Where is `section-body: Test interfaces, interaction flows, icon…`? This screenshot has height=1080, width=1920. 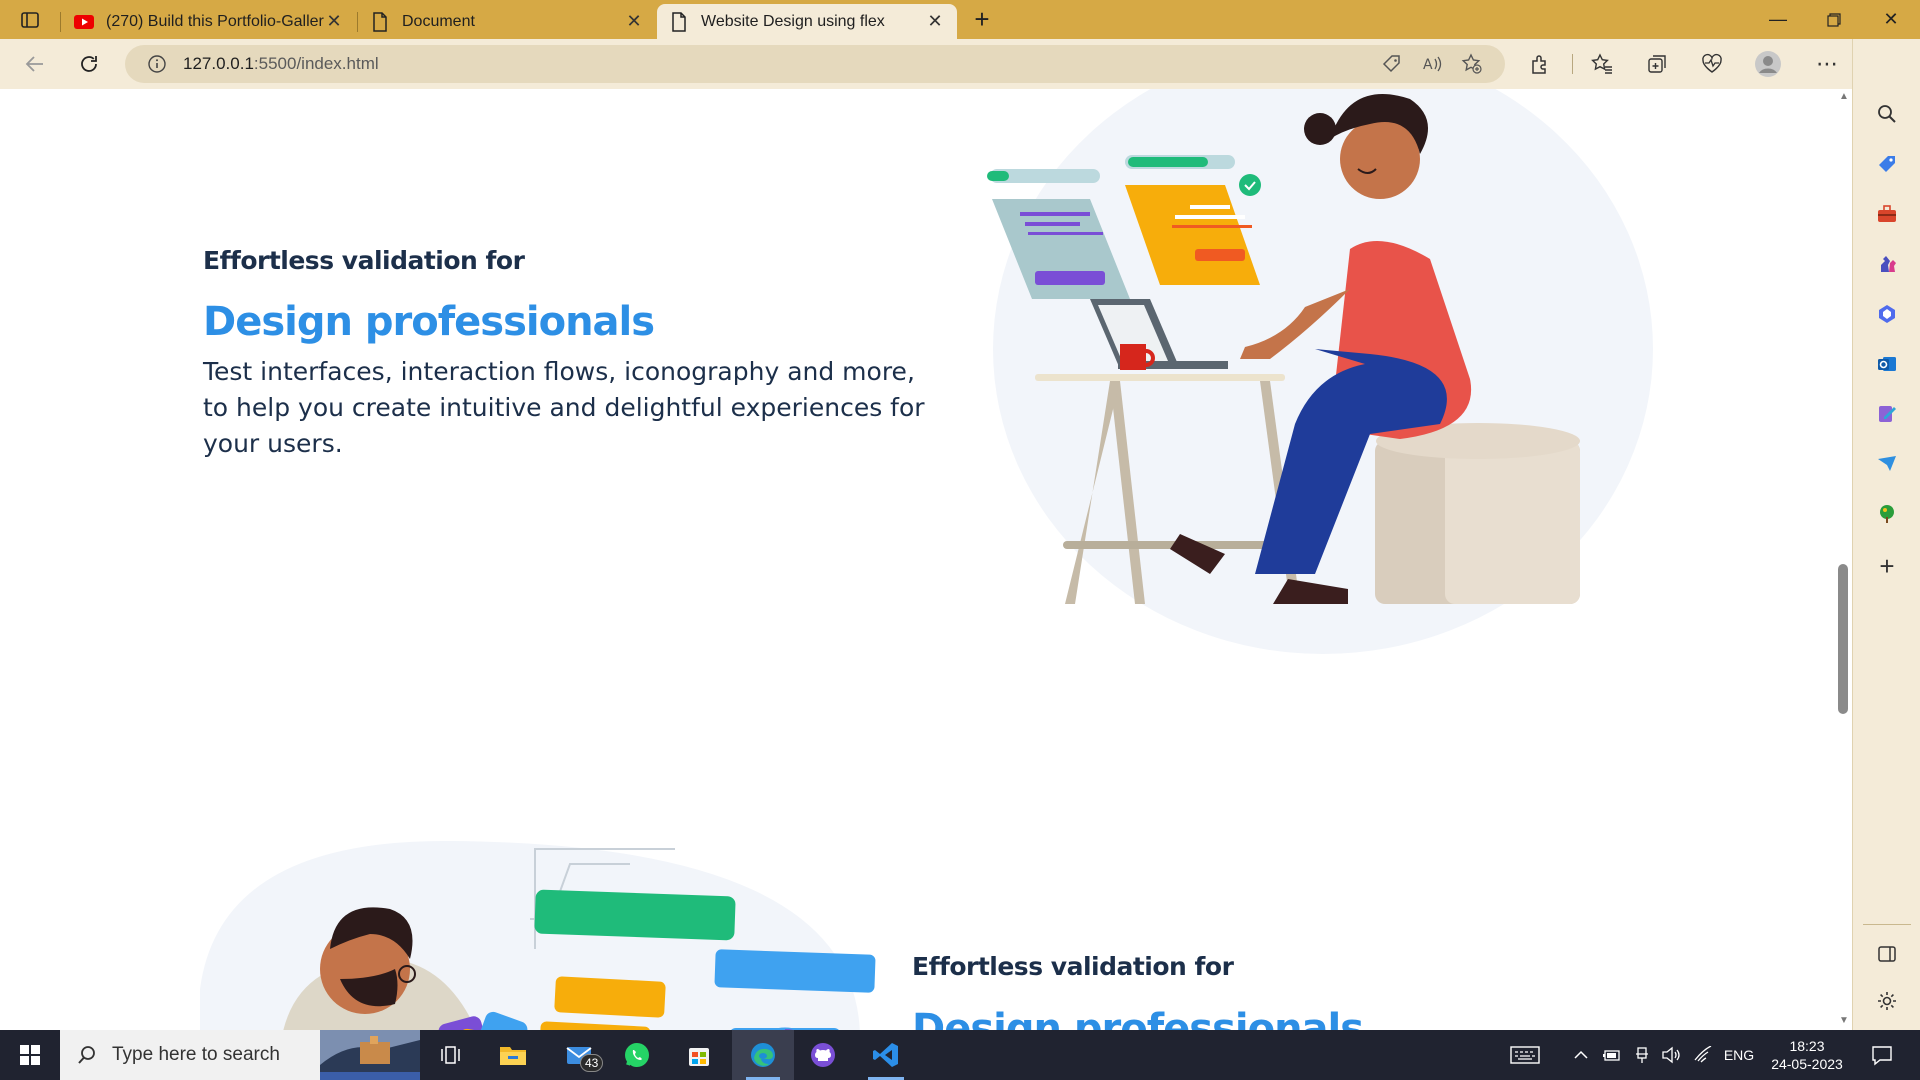 section-body: Test interfaces, interaction flows, icon… is located at coordinates (564, 407).